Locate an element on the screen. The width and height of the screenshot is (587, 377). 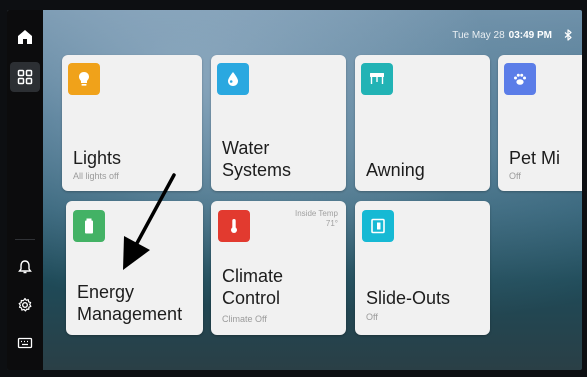
home-button is located at coordinates (25, 37).